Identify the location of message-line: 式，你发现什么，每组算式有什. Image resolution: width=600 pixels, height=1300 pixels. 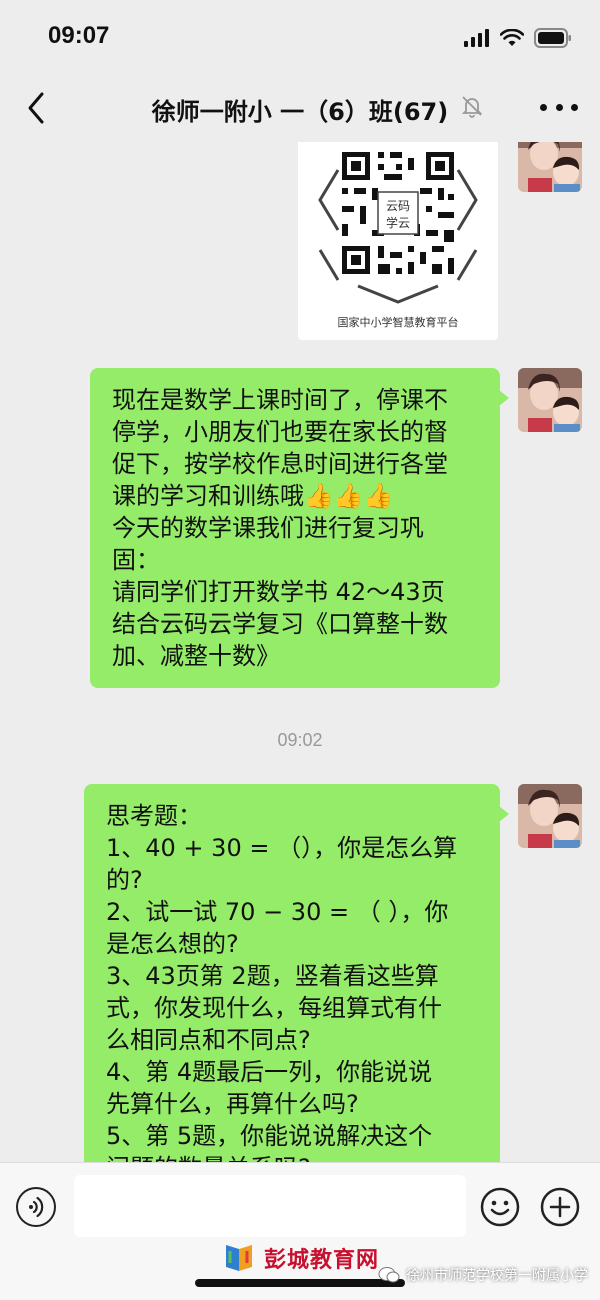
(274, 1008).